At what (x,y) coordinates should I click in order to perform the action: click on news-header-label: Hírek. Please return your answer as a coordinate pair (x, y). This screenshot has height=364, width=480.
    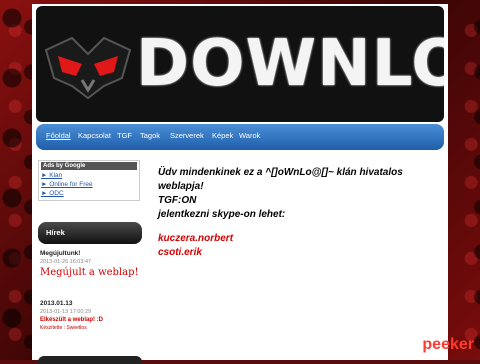
    Looking at the image, I should click on (55, 232).